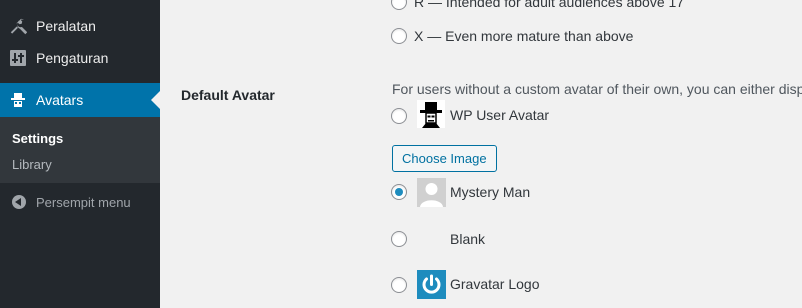 This screenshot has height=308, width=802. What do you see at coordinates (431, 284) in the screenshot?
I see `gravatar-logo-icon` at bounding box center [431, 284].